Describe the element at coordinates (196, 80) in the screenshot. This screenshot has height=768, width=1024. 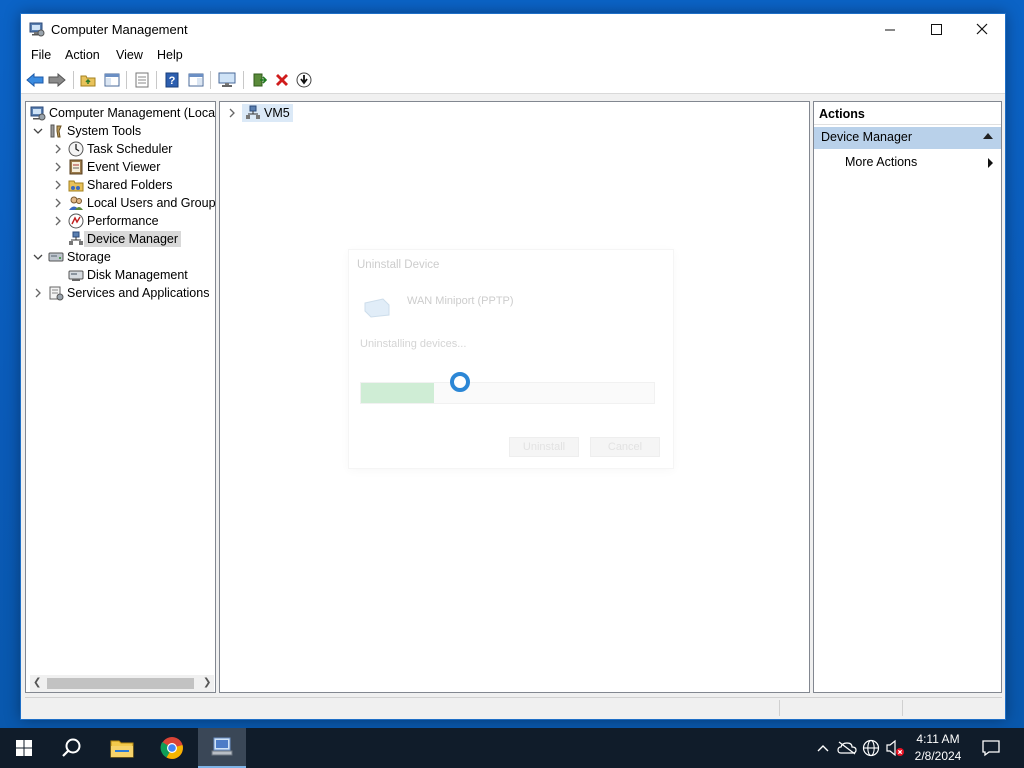
I see `show-hide-action-icon` at that location.